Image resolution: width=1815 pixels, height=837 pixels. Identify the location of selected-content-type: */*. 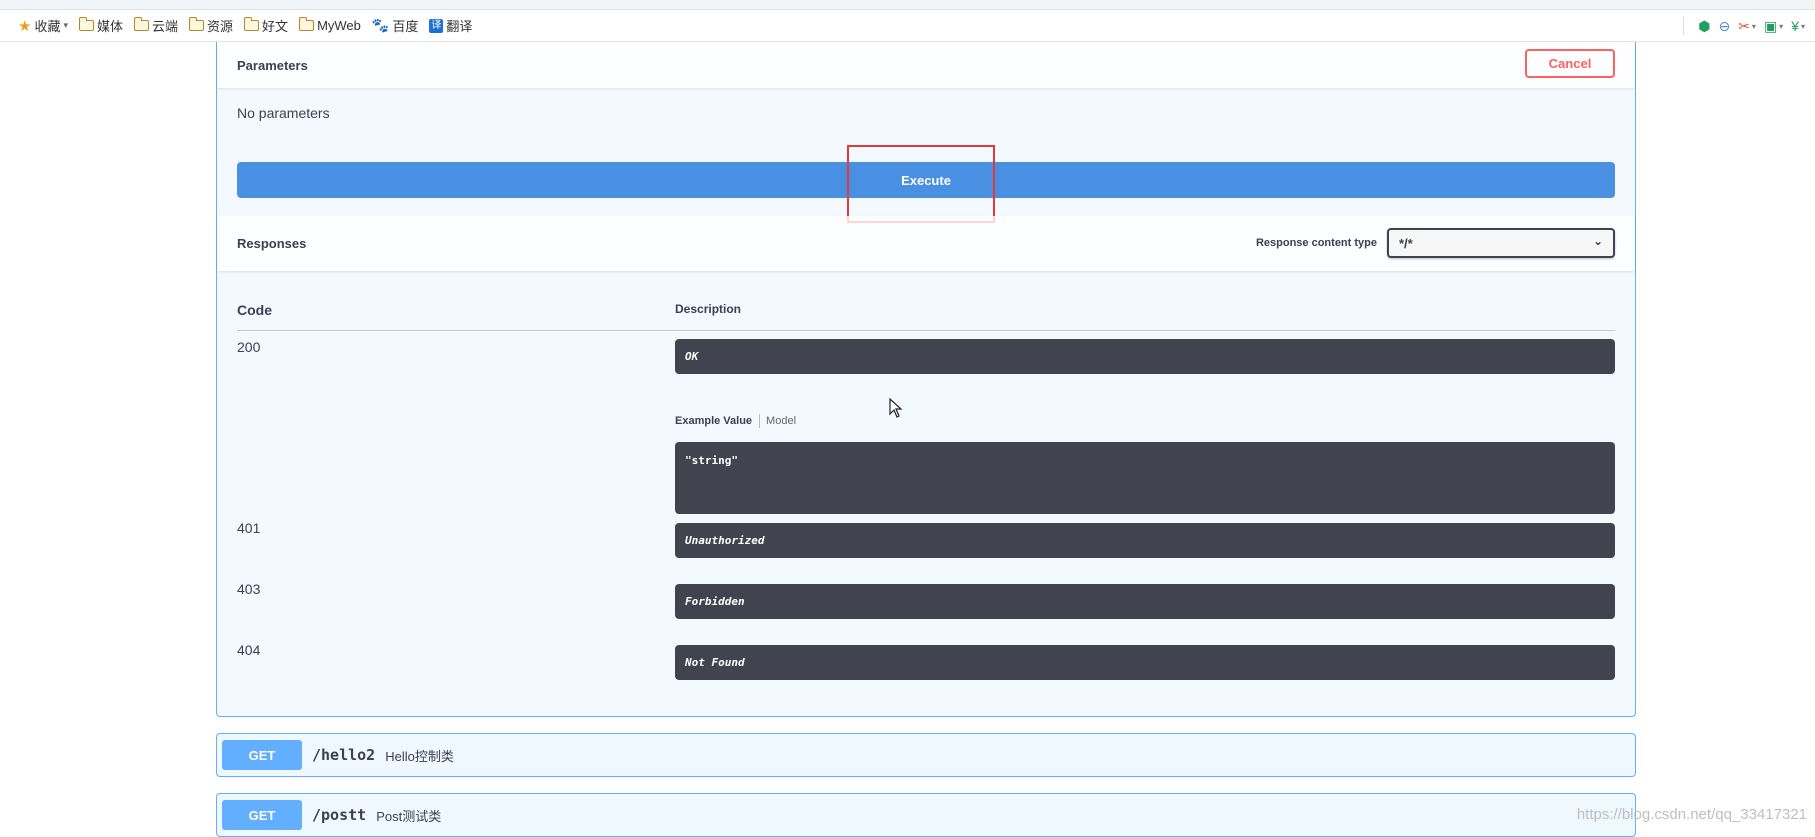
(1406, 243).